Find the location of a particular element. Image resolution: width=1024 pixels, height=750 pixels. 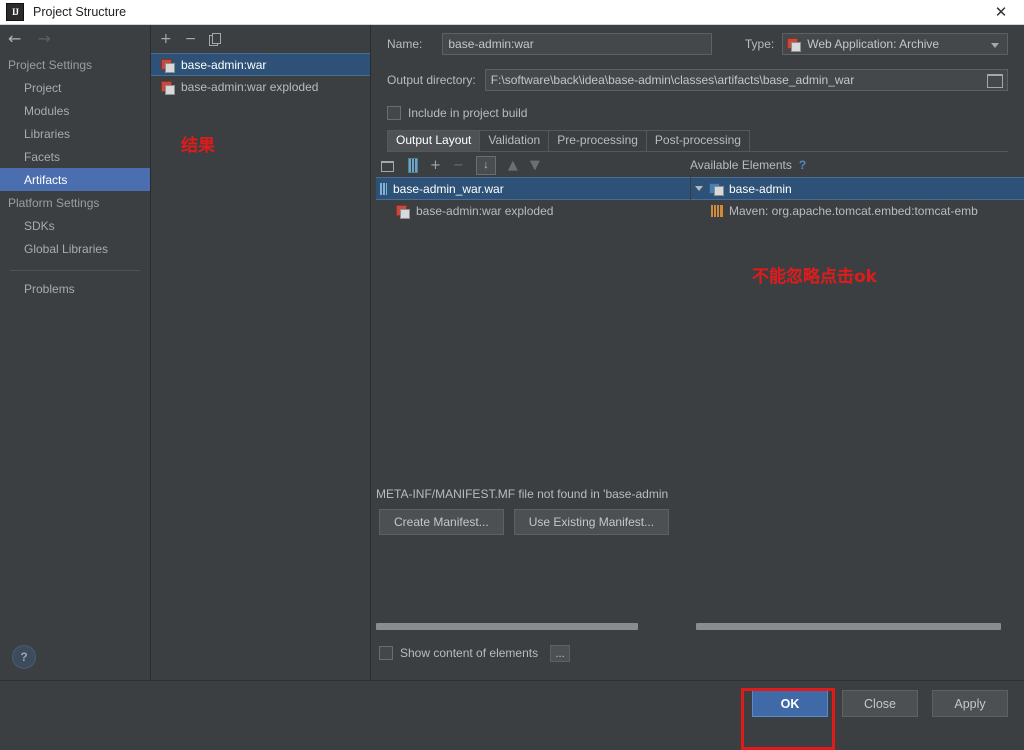

sidebar-item-modules: Modules is located at coordinates (75, 110).